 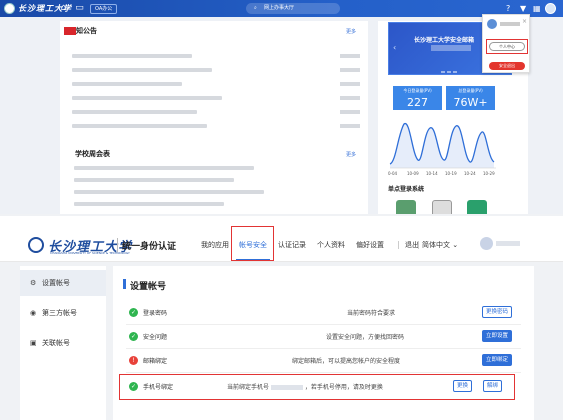 What do you see at coordinates (56, 283) in the screenshot?
I see `sidenav-label: 设置帐号` at bounding box center [56, 283].